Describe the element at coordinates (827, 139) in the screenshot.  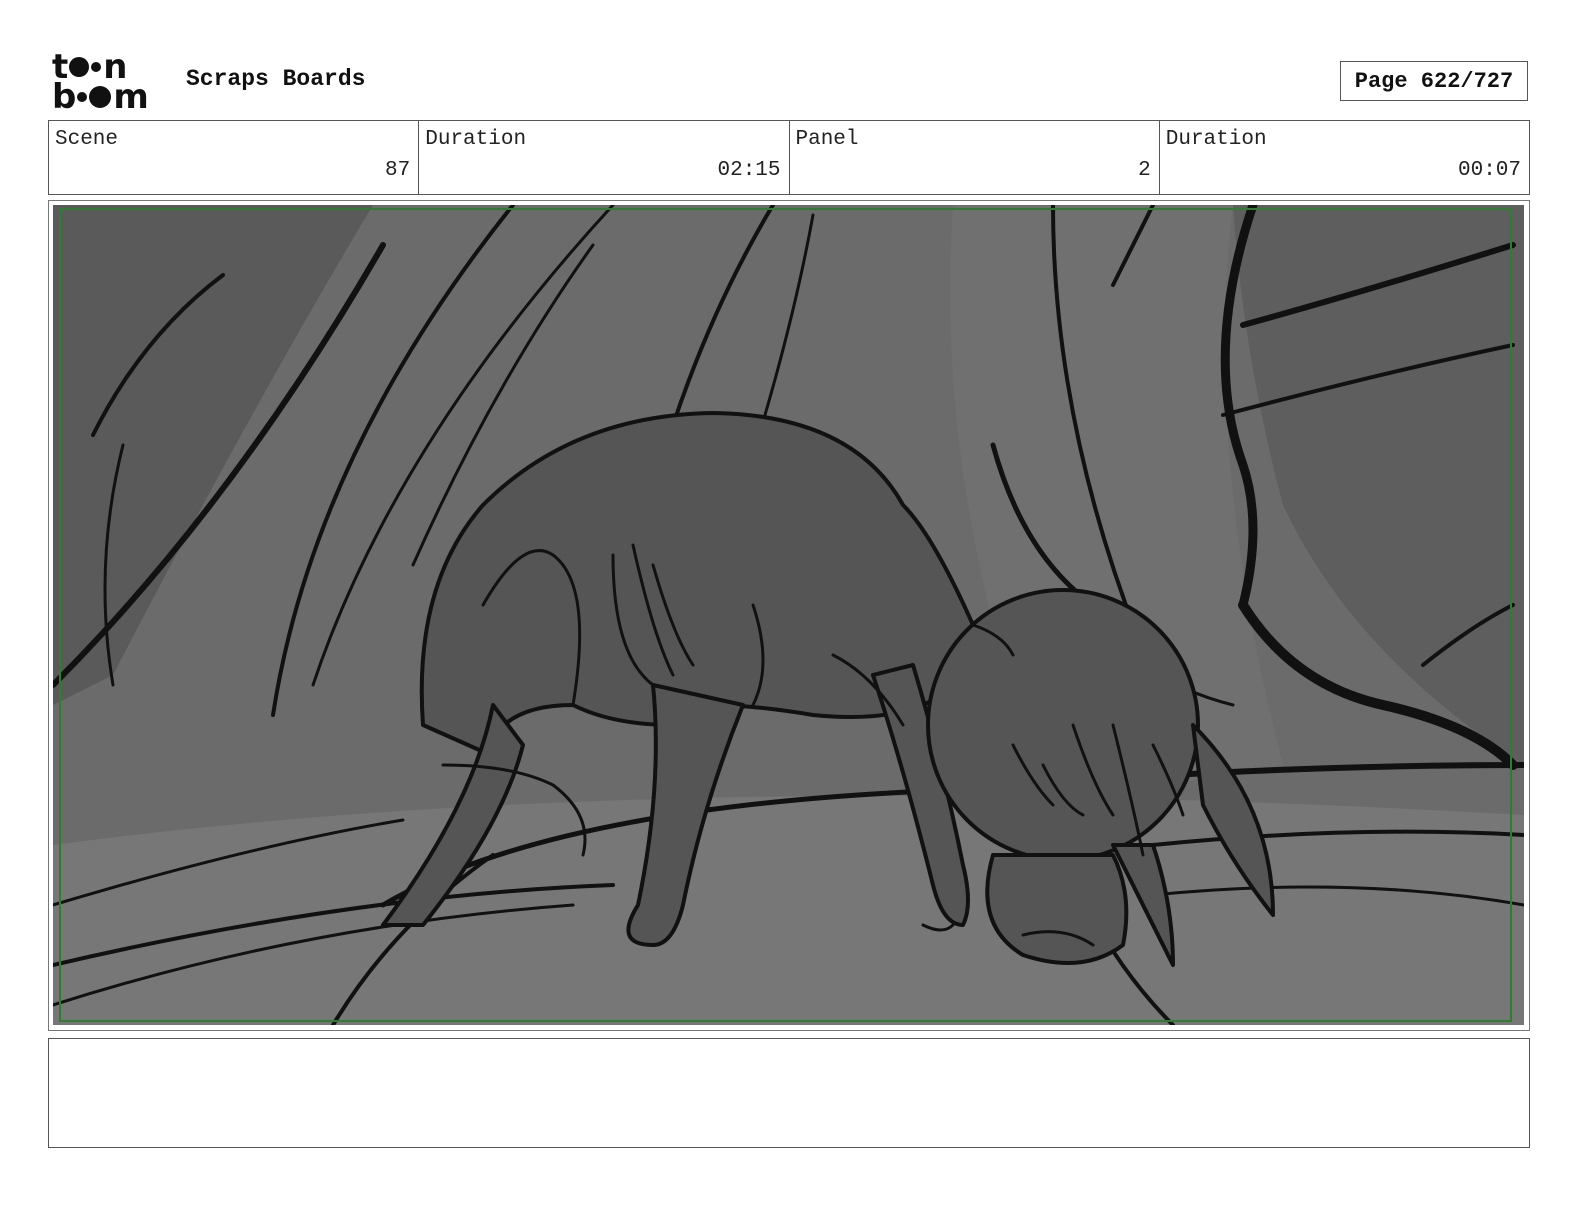
I see `panel-label: Panel` at that location.